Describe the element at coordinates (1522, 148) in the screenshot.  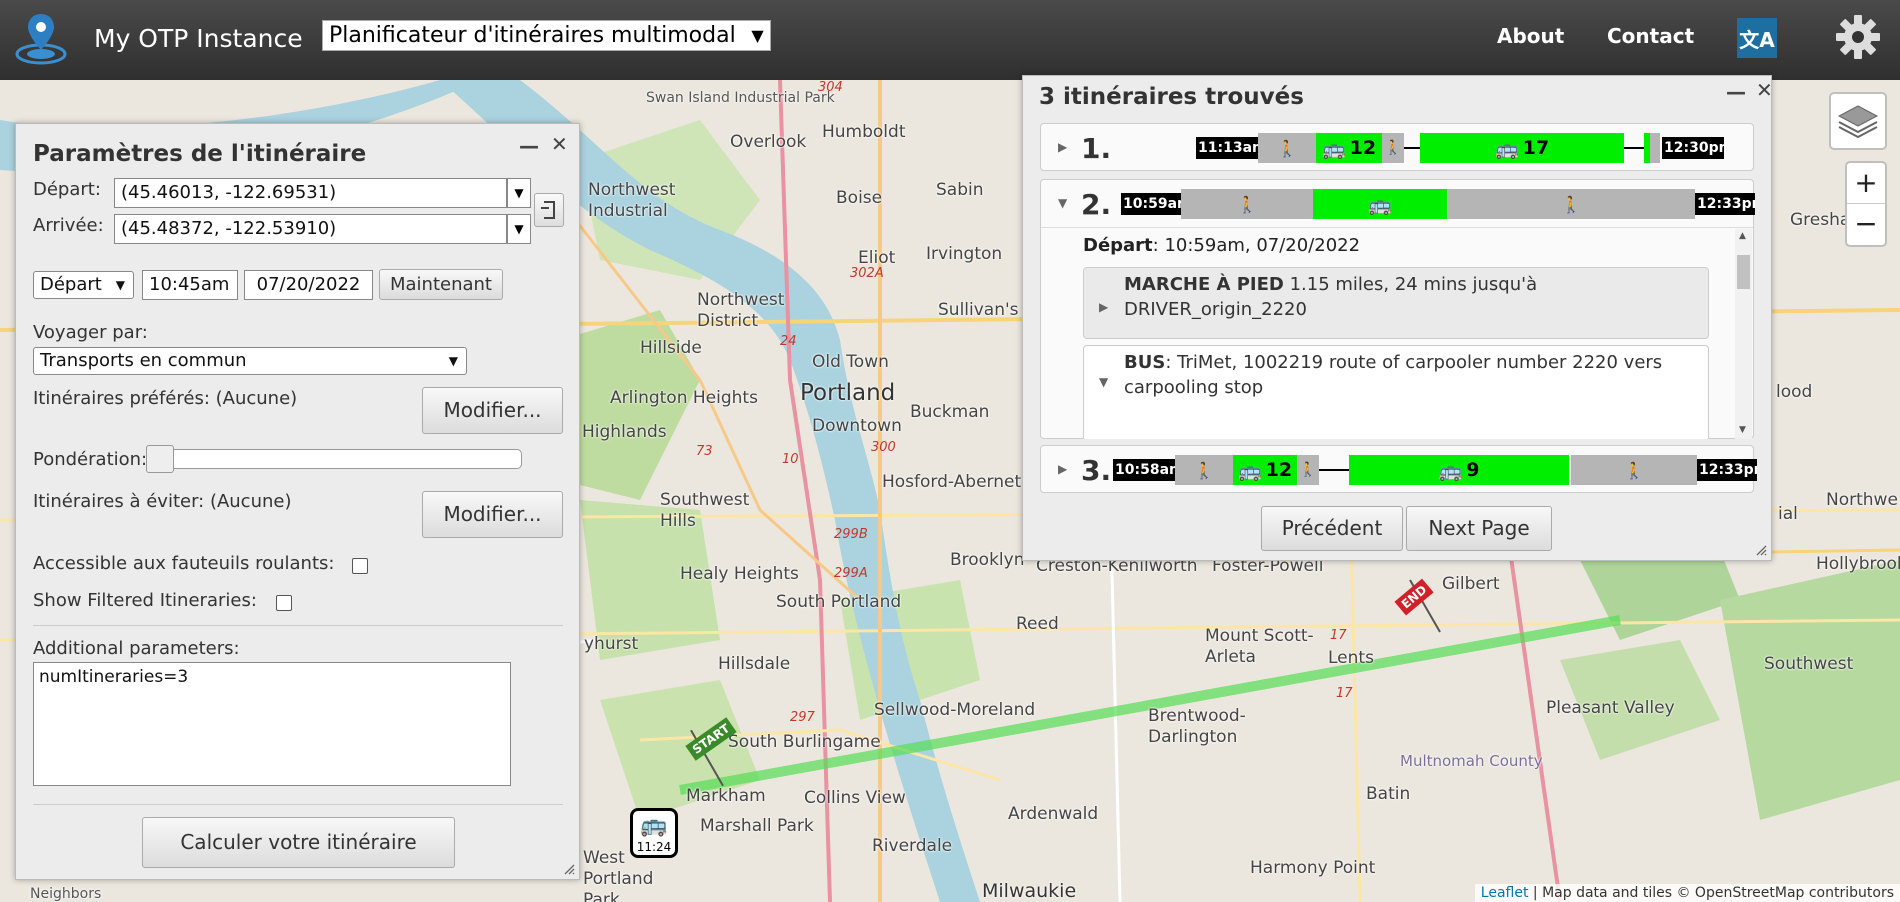
I see `bus-leg: 🚌 17` at that location.